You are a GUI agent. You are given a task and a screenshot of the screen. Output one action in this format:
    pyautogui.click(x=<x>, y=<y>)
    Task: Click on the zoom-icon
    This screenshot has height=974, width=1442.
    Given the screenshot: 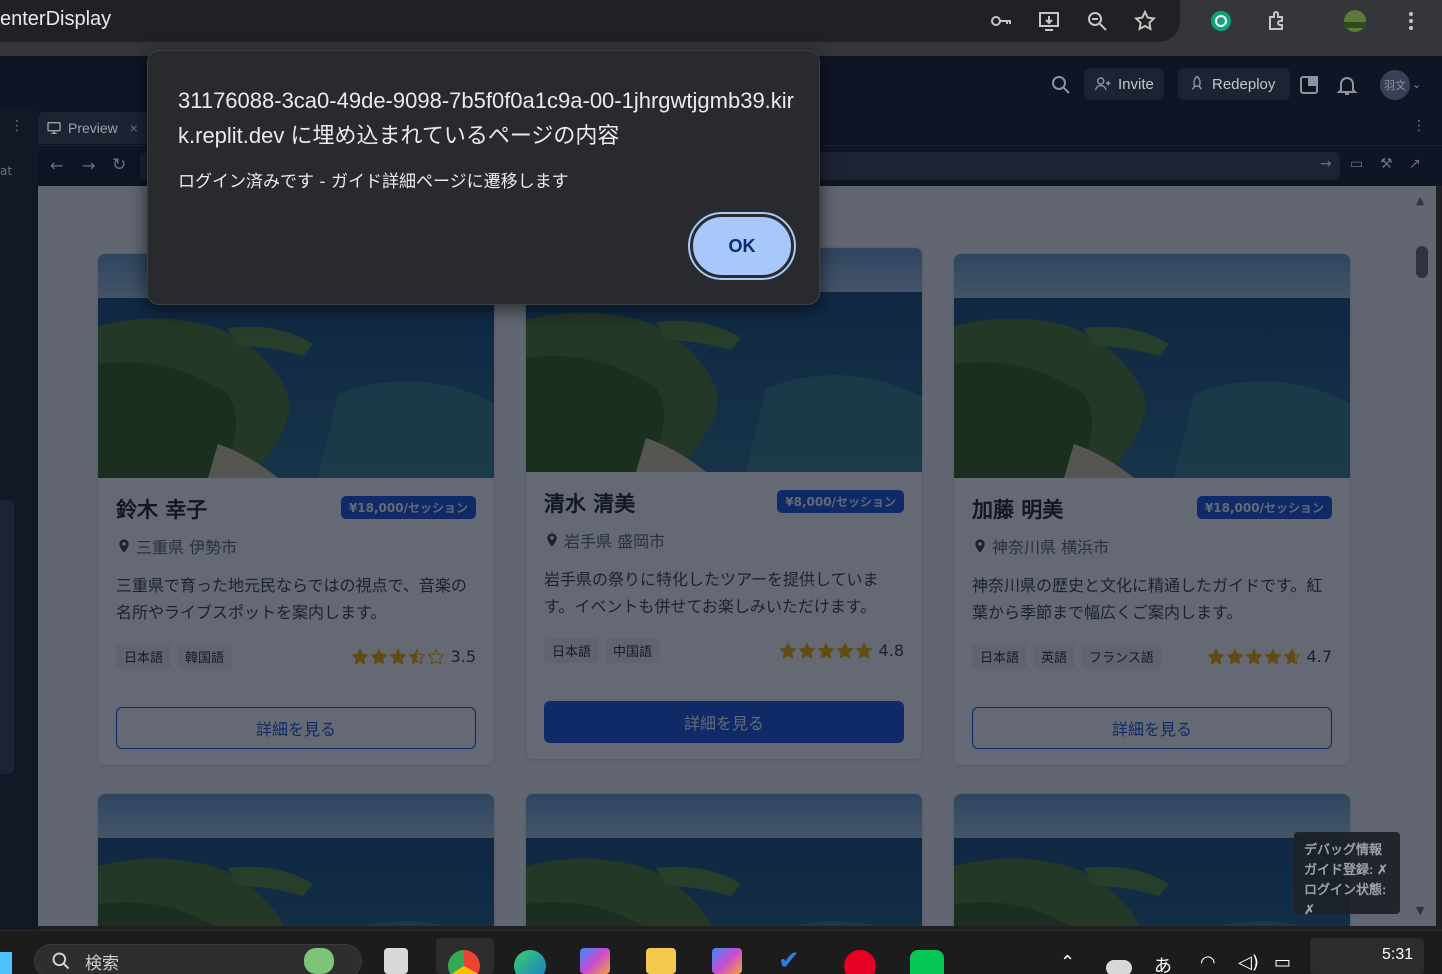 What is the action you would take?
    pyautogui.click(x=1097, y=21)
    